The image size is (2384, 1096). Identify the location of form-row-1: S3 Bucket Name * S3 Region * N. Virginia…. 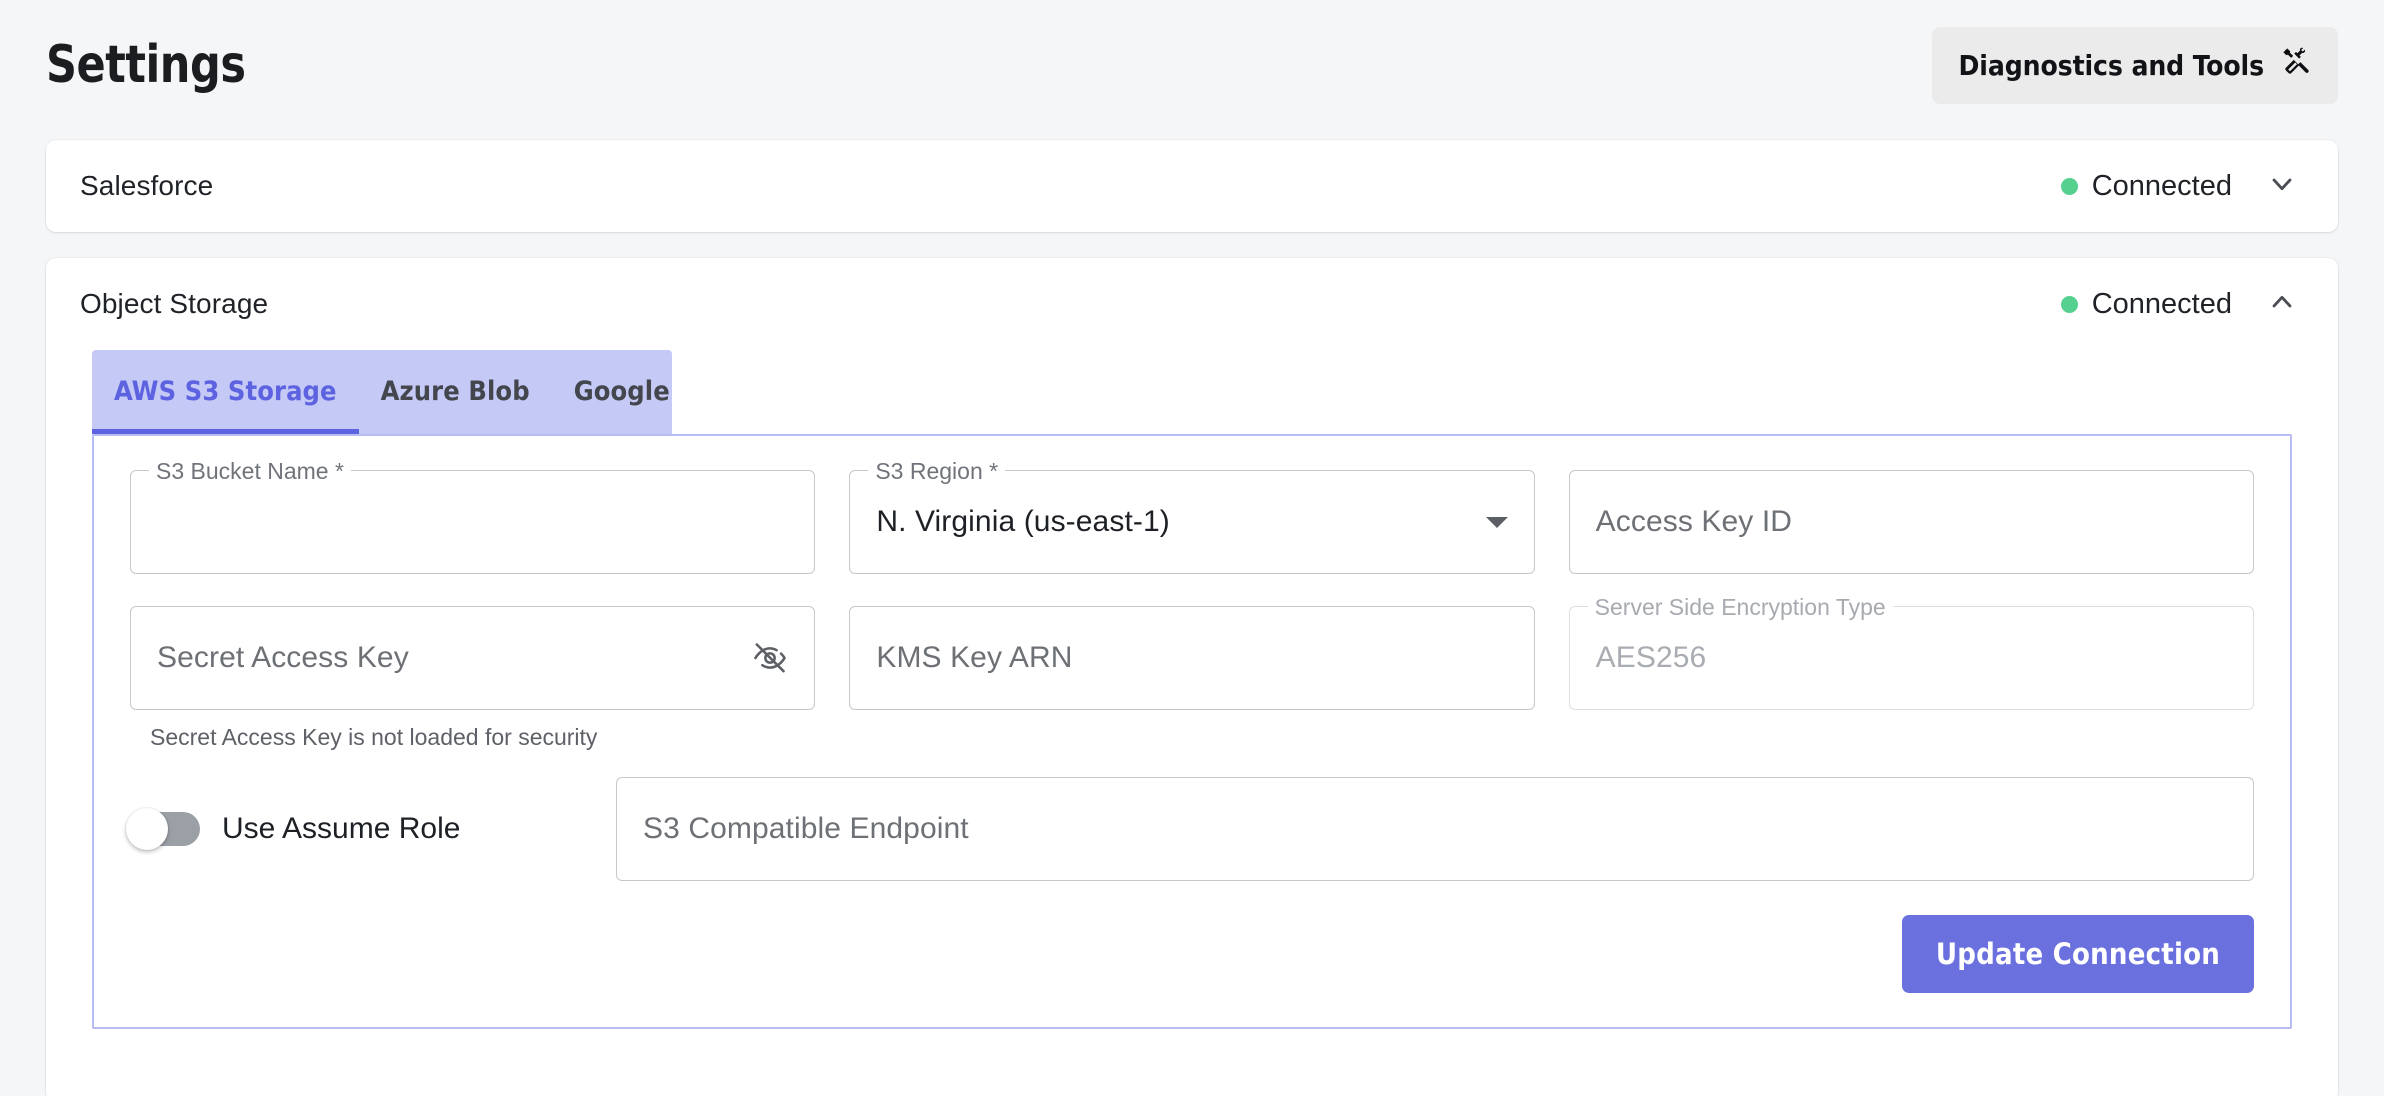
(1192, 516).